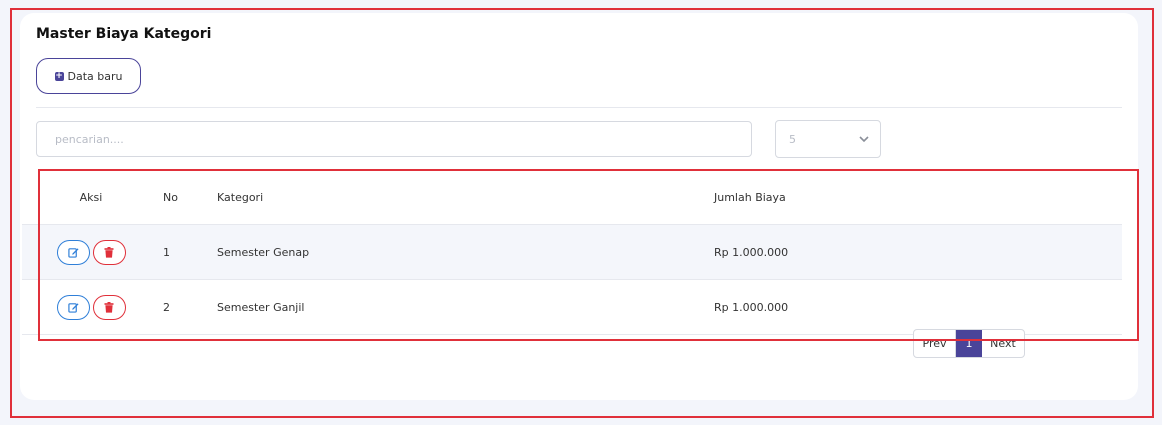 The height and width of the screenshot is (425, 1162). What do you see at coordinates (1003, 343) in the screenshot?
I see `next-page-button: Next` at bounding box center [1003, 343].